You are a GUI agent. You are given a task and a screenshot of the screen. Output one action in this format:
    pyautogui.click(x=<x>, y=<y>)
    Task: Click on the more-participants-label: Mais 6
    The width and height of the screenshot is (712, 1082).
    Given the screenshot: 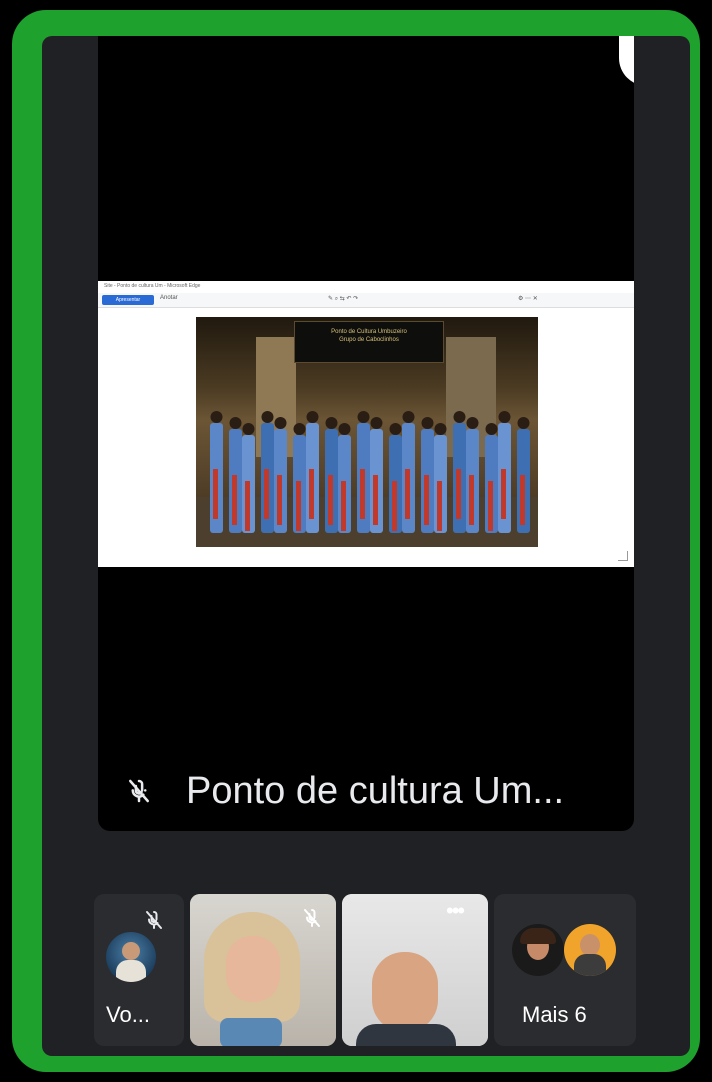 What is the action you would take?
    pyautogui.click(x=554, y=1014)
    